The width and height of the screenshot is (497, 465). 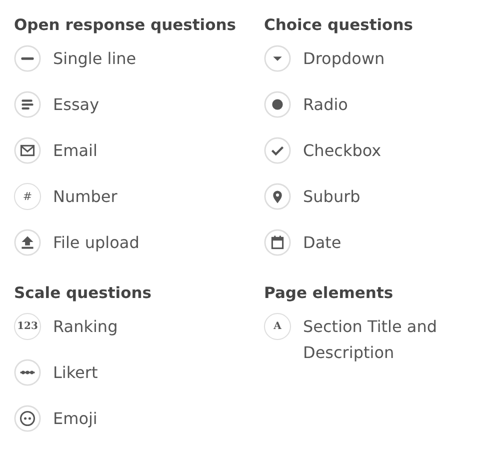 I want to click on question-type-item: Email, so click(x=138, y=151).